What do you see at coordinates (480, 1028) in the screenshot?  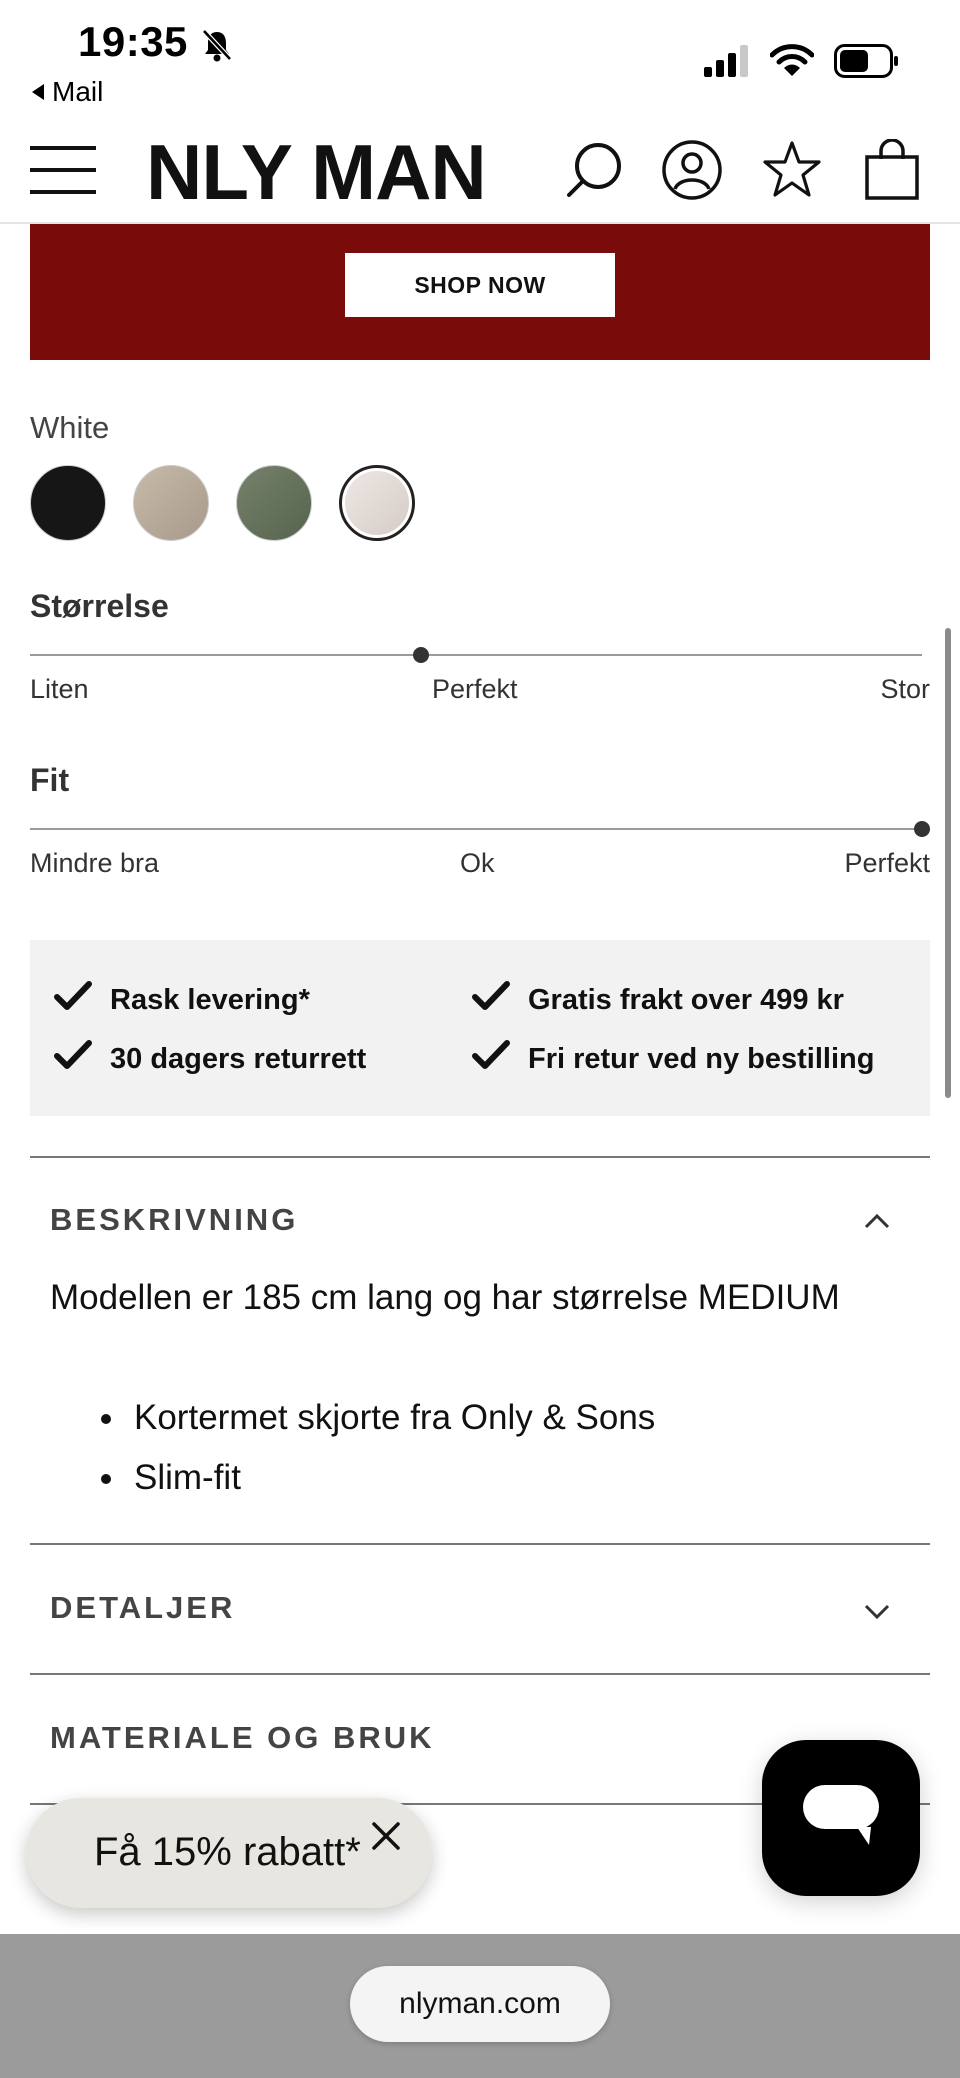 I see `usp-box` at bounding box center [480, 1028].